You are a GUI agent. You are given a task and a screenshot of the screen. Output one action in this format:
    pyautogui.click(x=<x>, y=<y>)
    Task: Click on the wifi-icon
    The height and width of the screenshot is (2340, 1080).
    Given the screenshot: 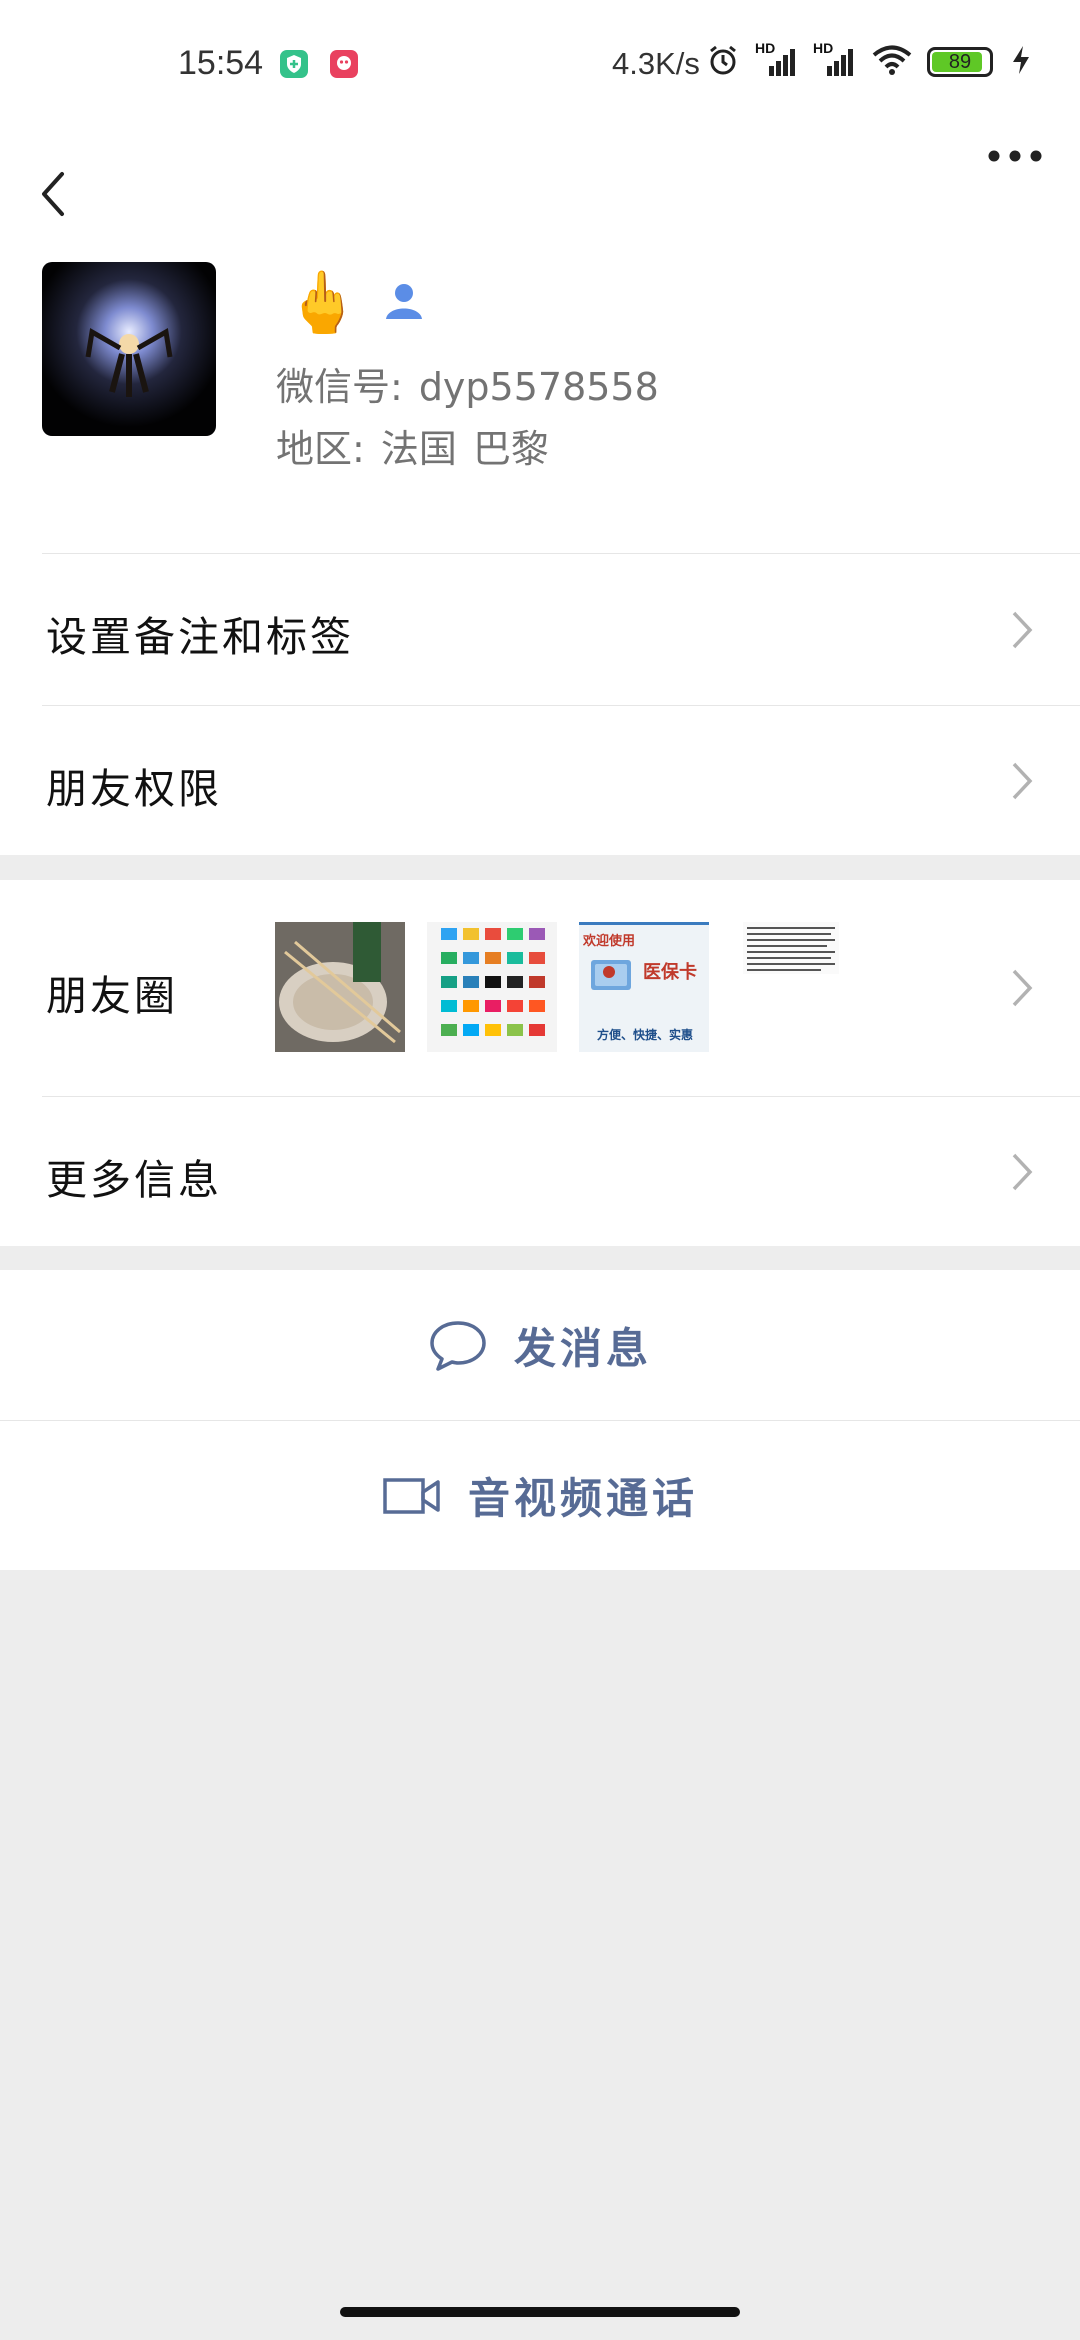 What is the action you would take?
    pyautogui.click(x=892, y=62)
    